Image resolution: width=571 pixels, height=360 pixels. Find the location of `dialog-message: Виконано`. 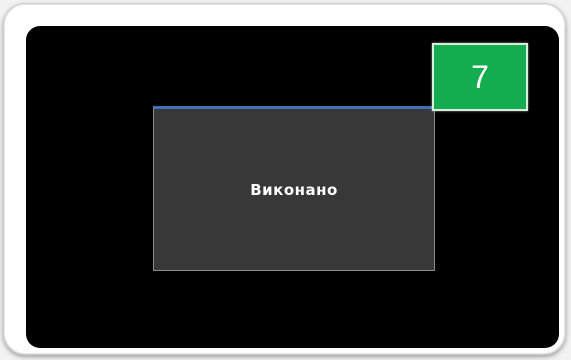

dialog-message: Виконано is located at coordinates (294, 190).